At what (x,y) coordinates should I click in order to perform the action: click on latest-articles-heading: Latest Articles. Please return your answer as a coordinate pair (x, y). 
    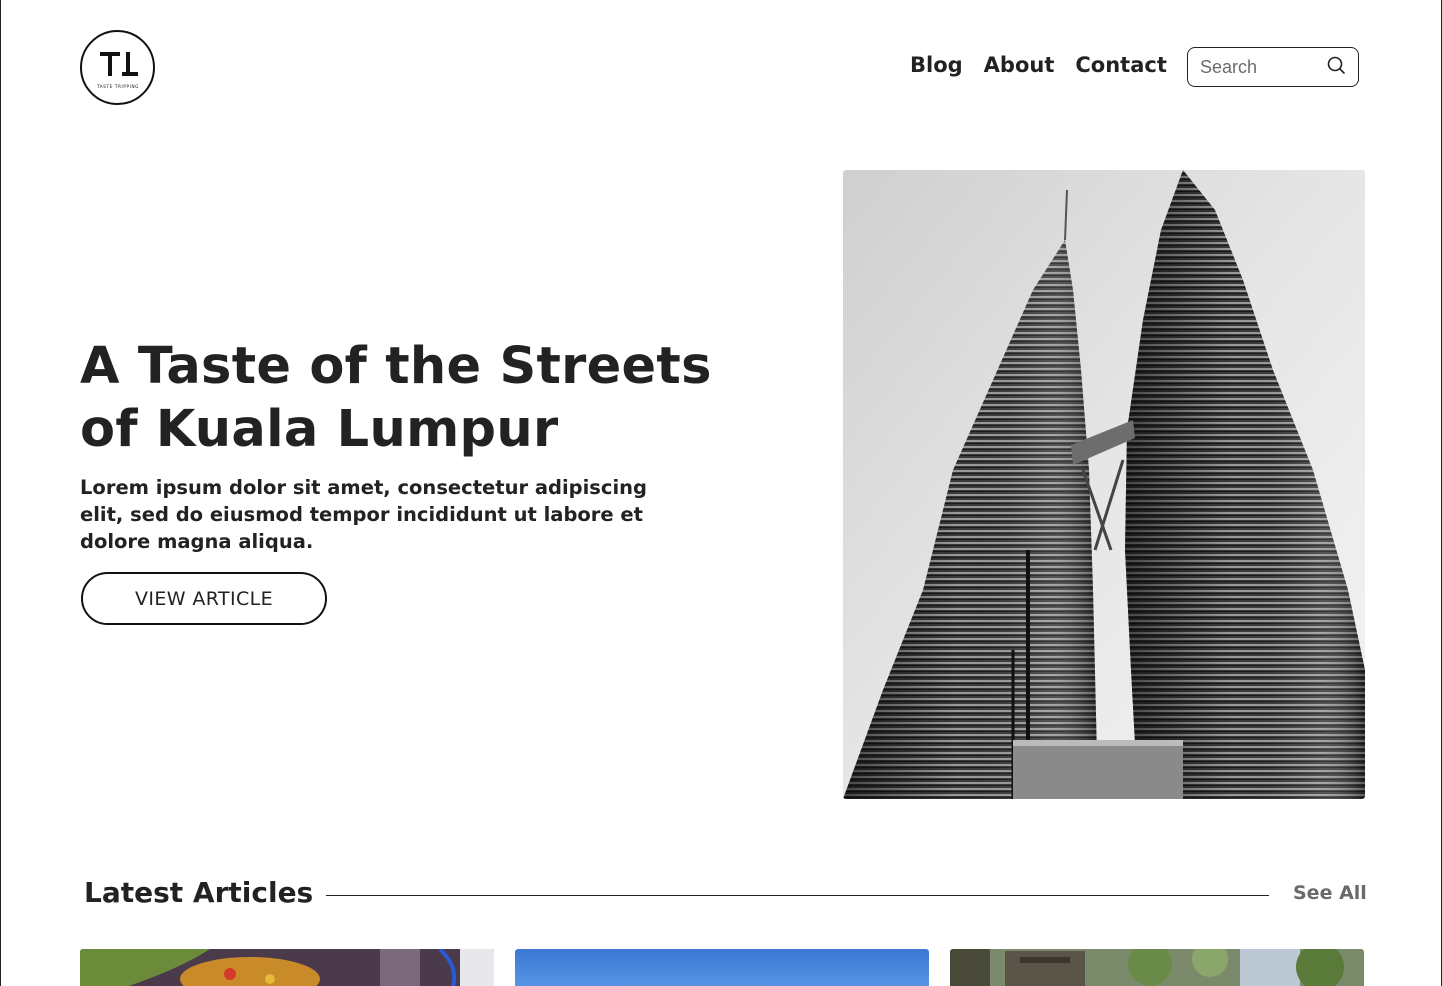
    Looking at the image, I should click on (199, 892).